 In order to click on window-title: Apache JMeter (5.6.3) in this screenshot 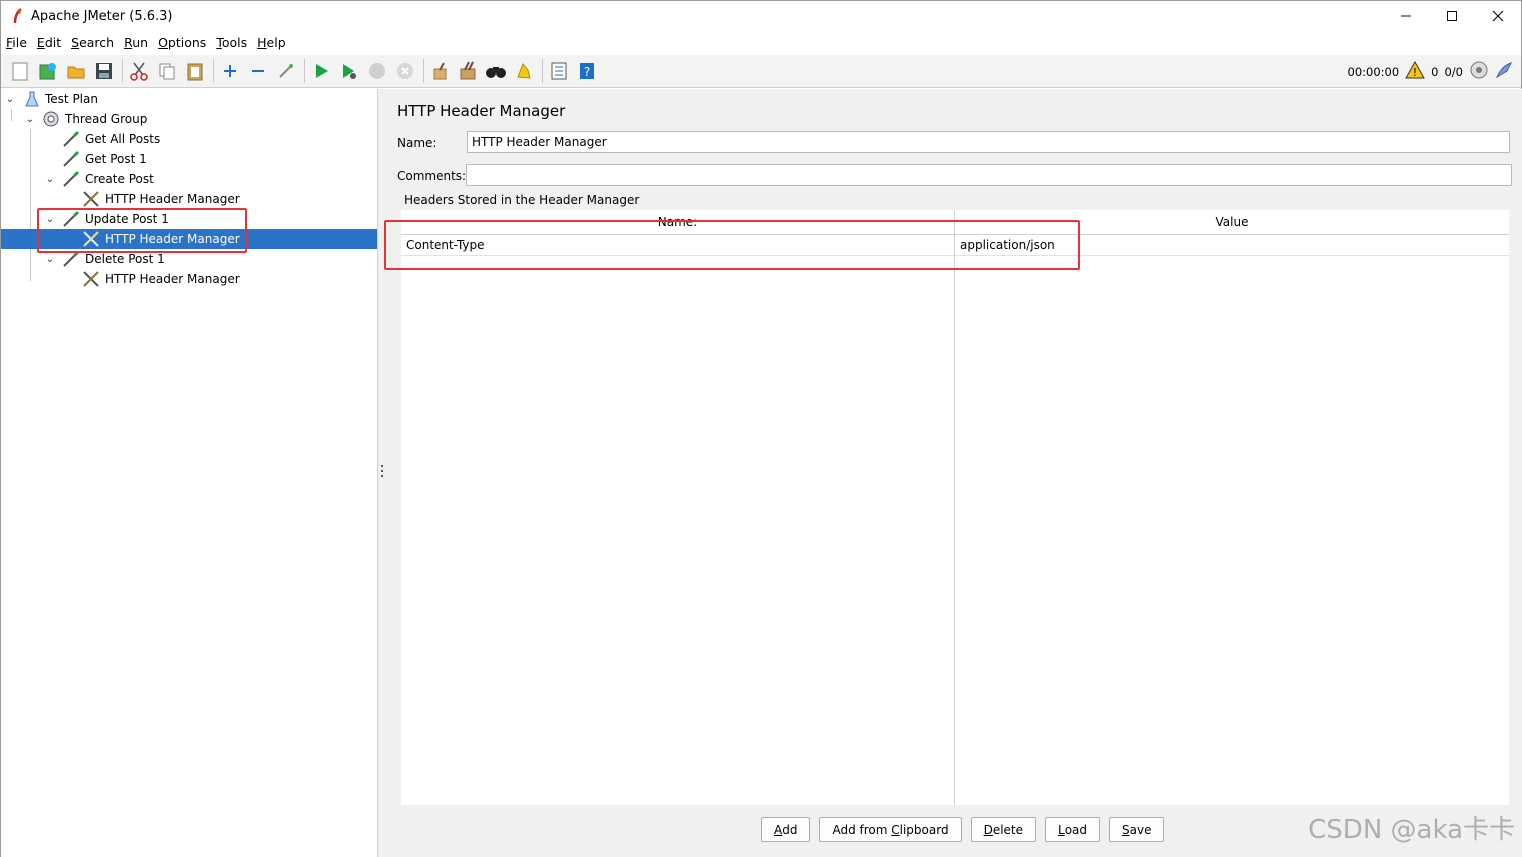, I will do `click(102, 16)`.